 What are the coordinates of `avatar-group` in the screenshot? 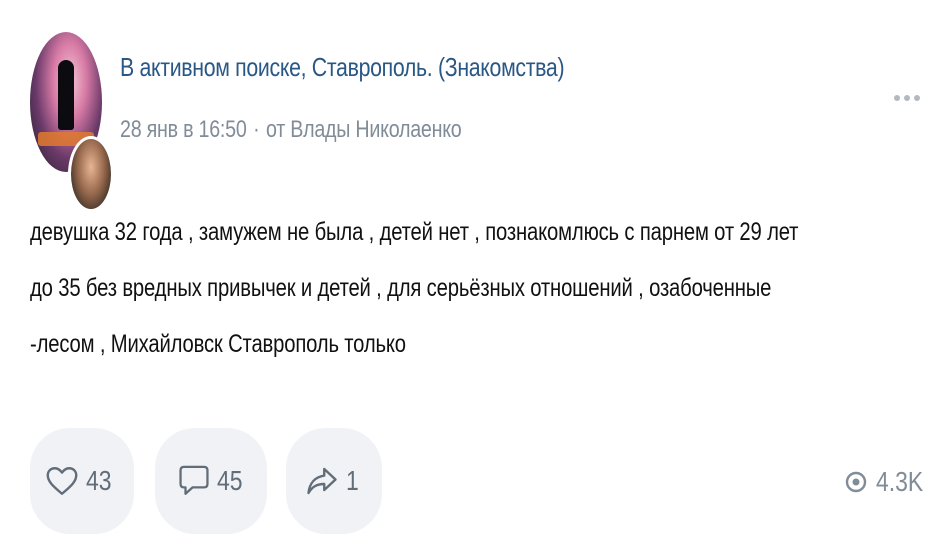 It's located at (72, 120).